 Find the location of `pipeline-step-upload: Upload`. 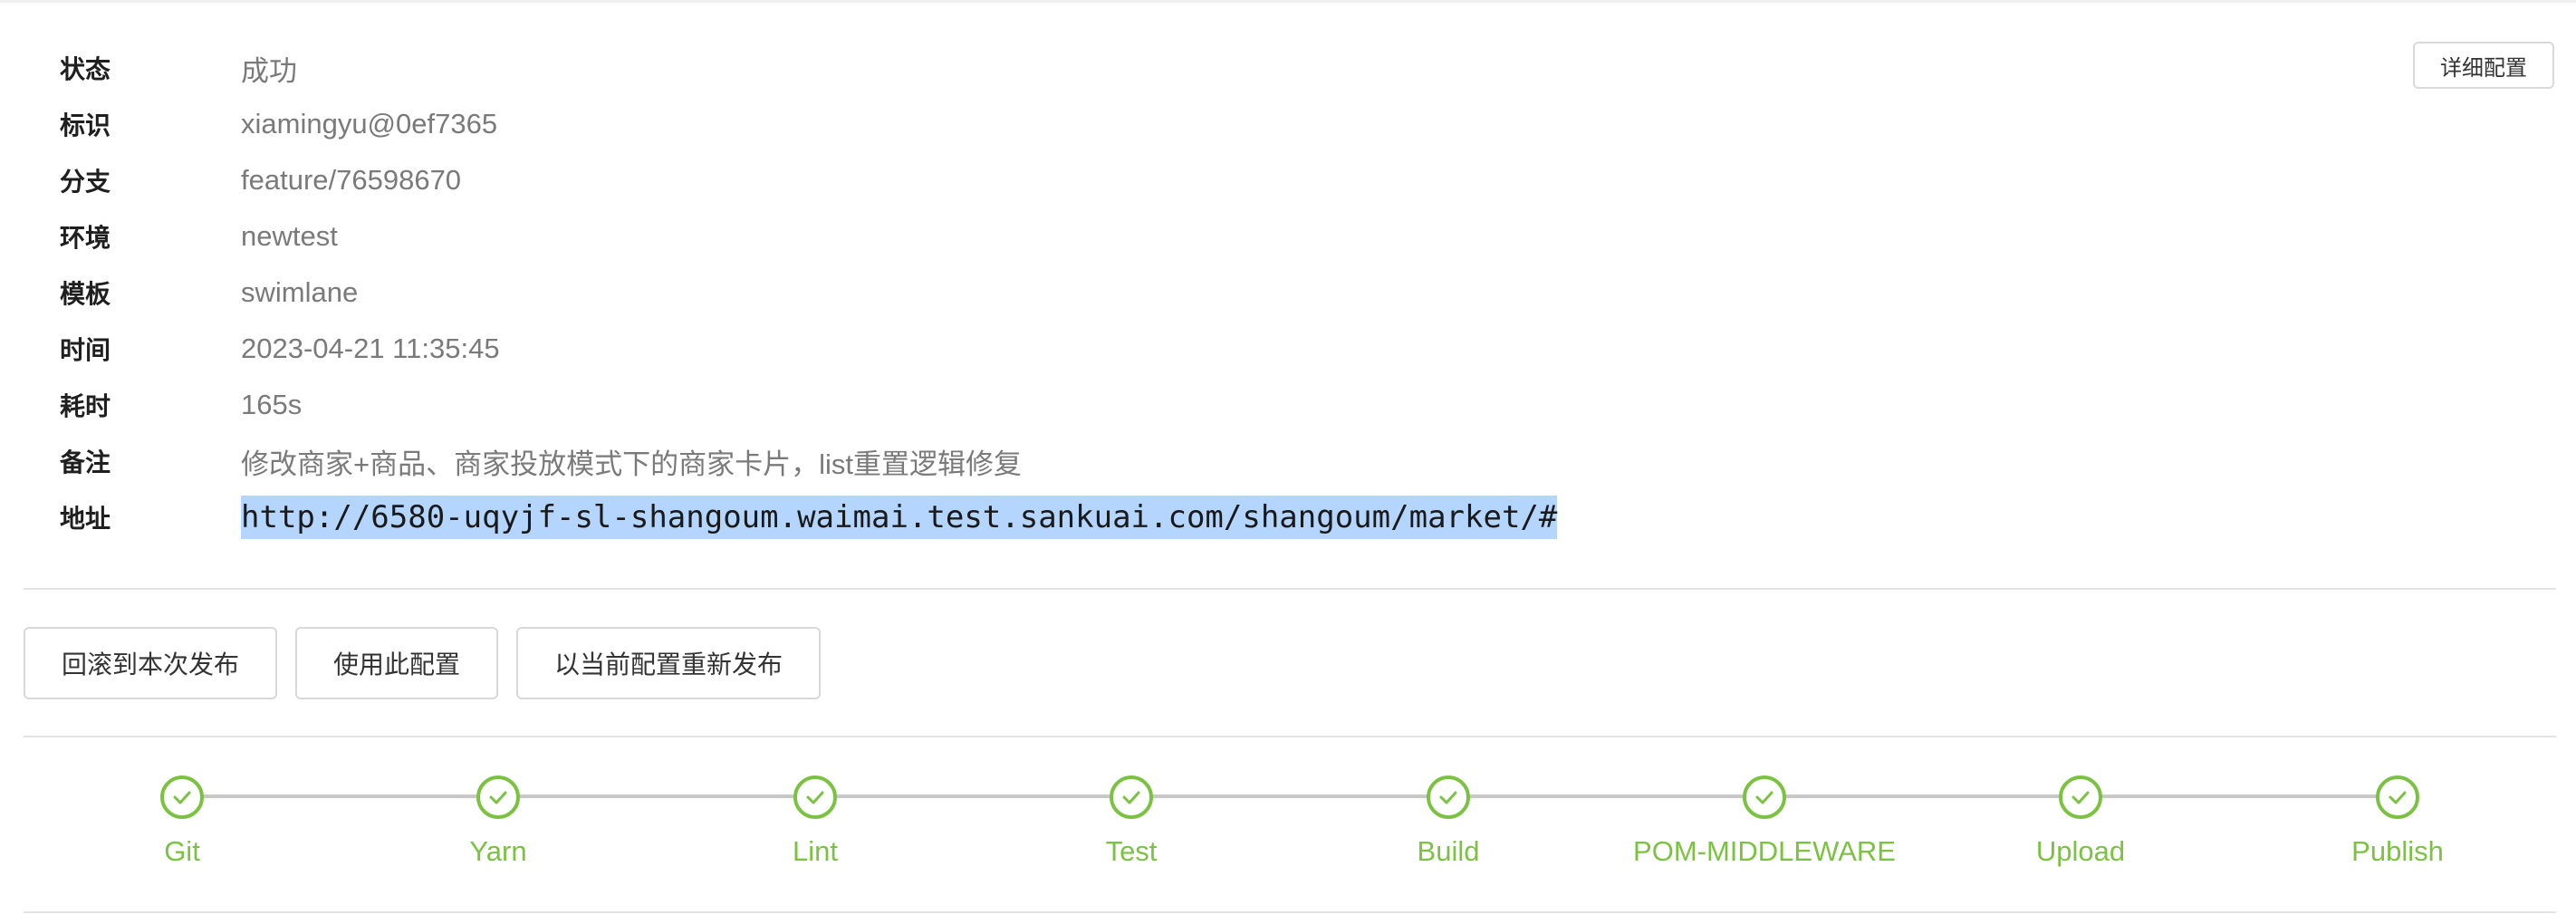

pipeline-step-upload: Upload is located at coordinates (2080, 819).